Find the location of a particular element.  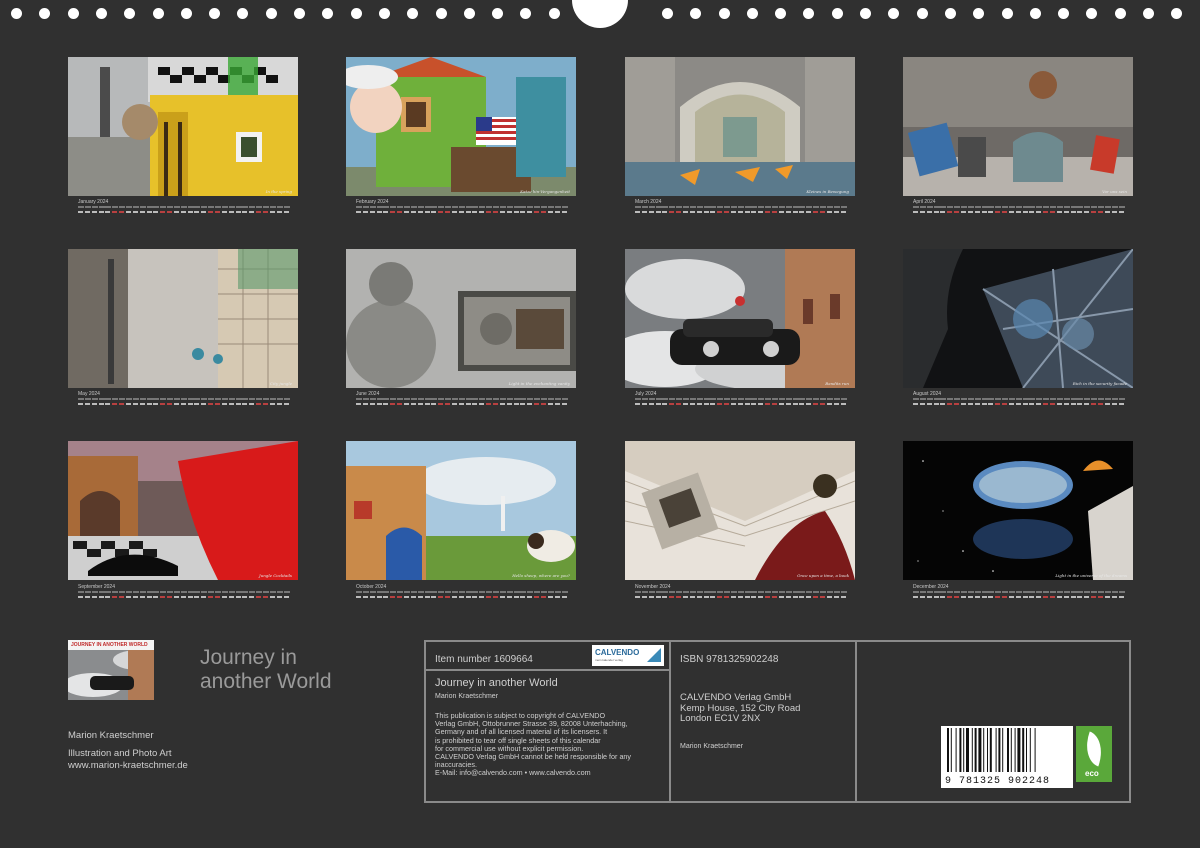

month-image-december: Light in the universe of the dreams is located at coordinates (1018, 510).